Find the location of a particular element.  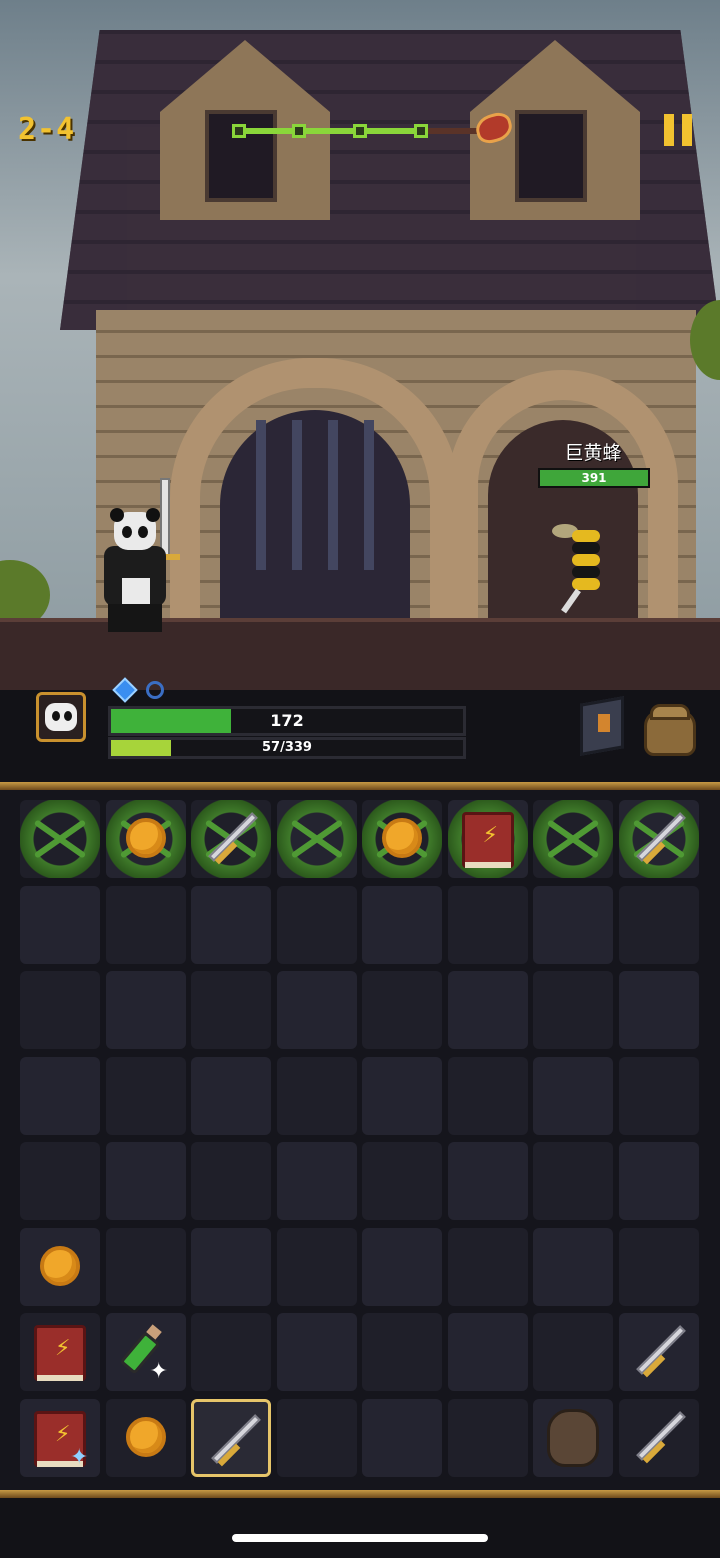

board-item-rock is located at coordinates (573, 1438).